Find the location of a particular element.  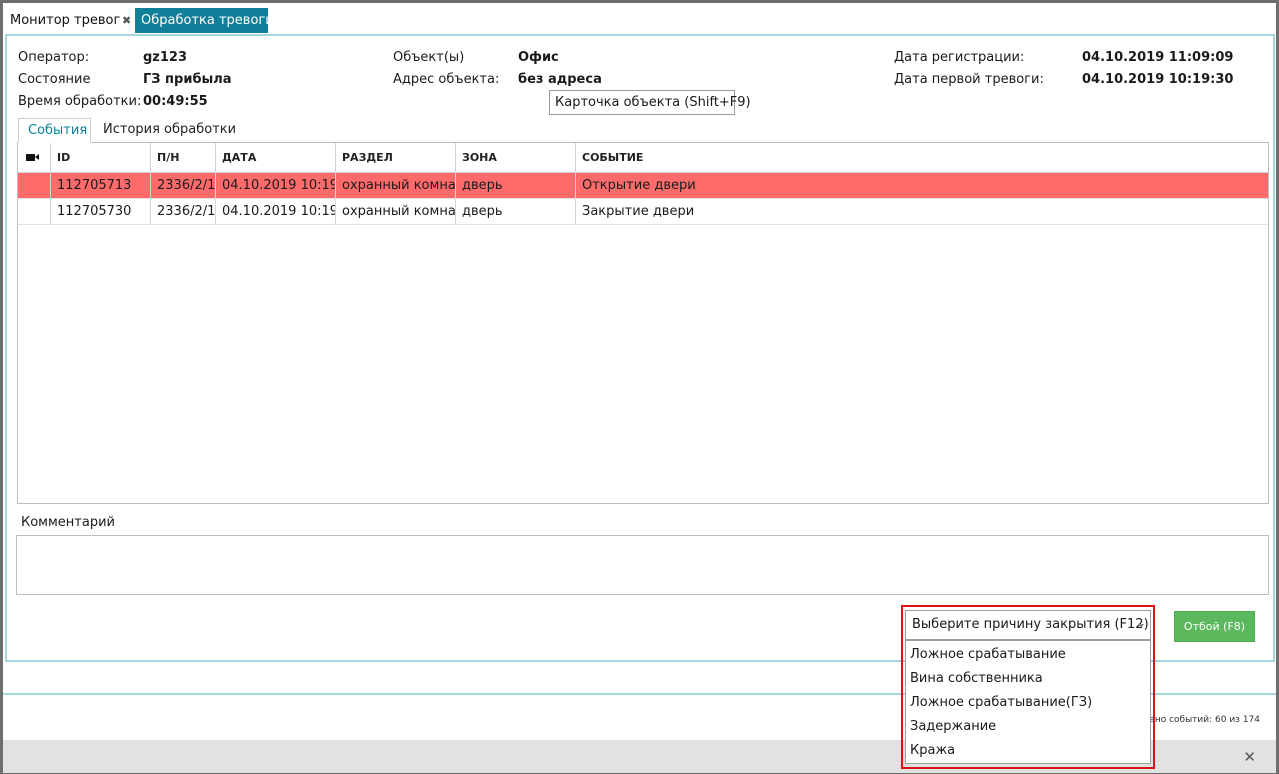

otboi-button: Отбой (F8) is located at coordinates (1214, 626).